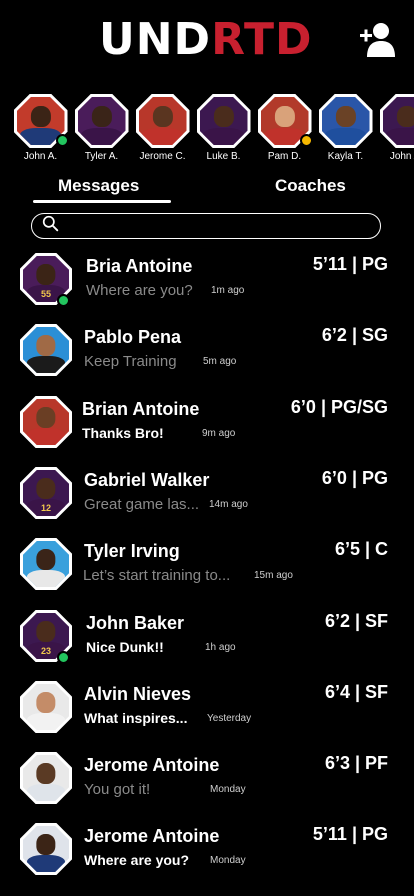 This screenshot has height=896, width=414. Describe the element at coordinates (229, 718) in the screenshot. I see `message-timestamp: Yesterday` at that location.